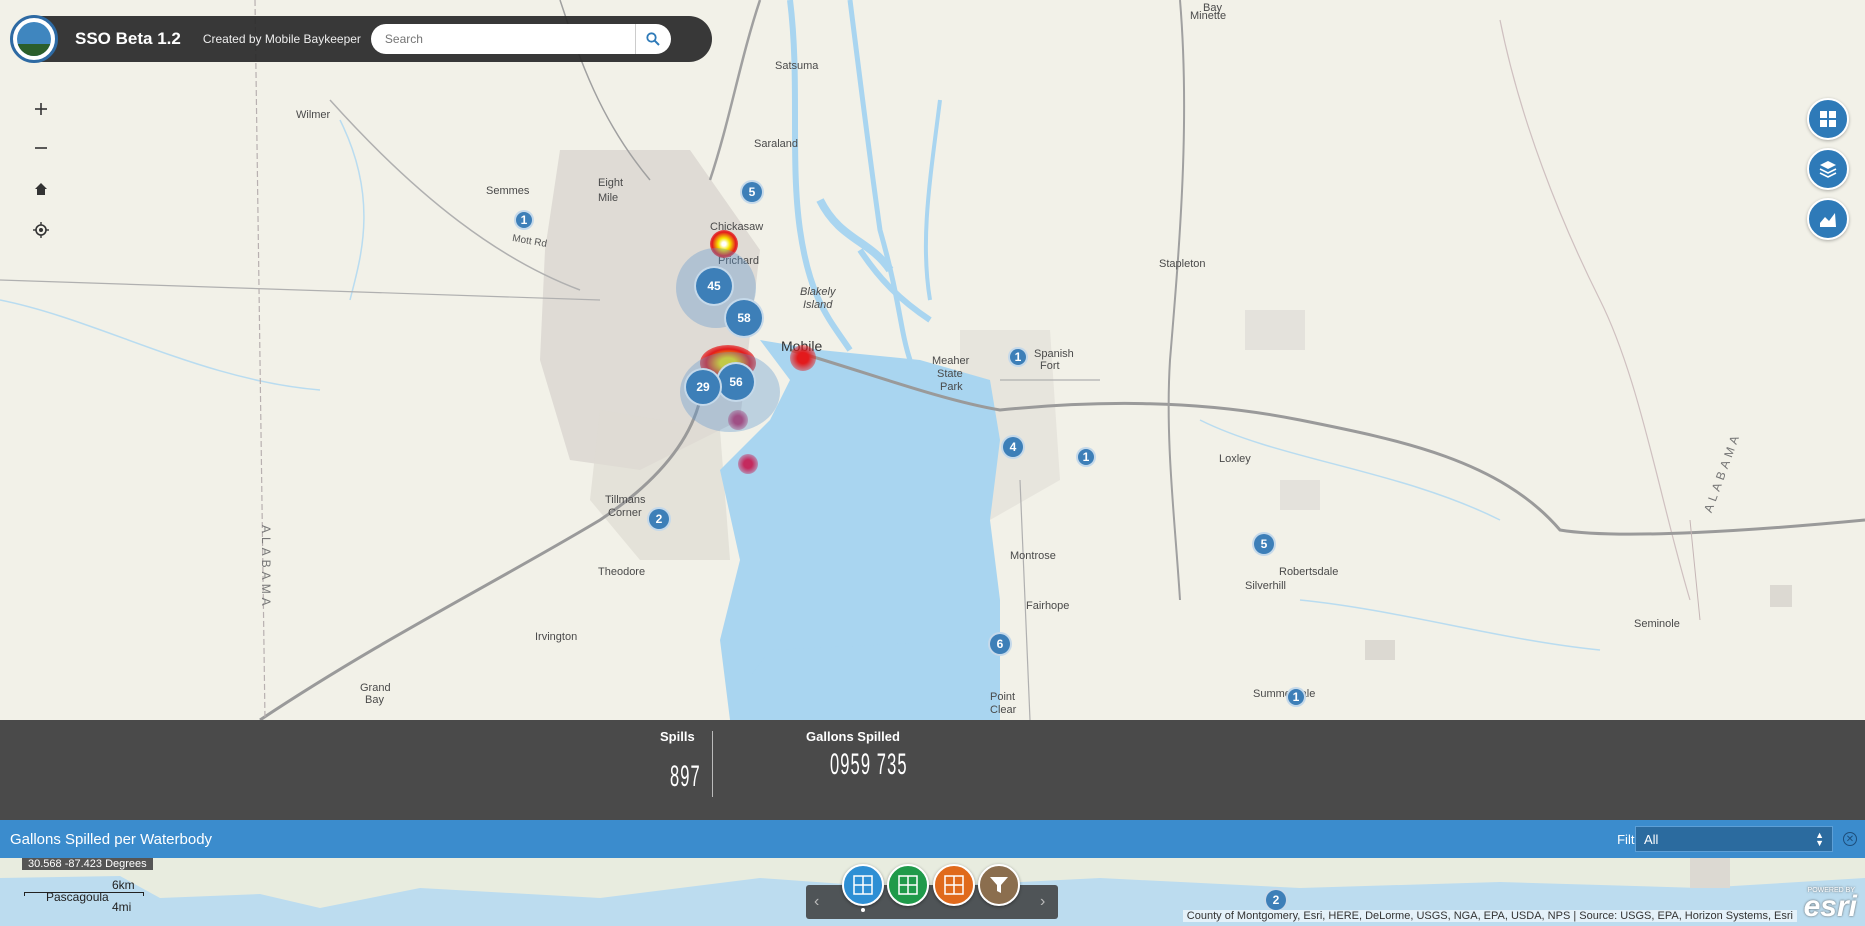 This screenshot has height=926, width=1865. What do you see at coordinates (744, 318) in the screenshot?
I see `cluster-marker: 58` at bounding box center [744, 318].